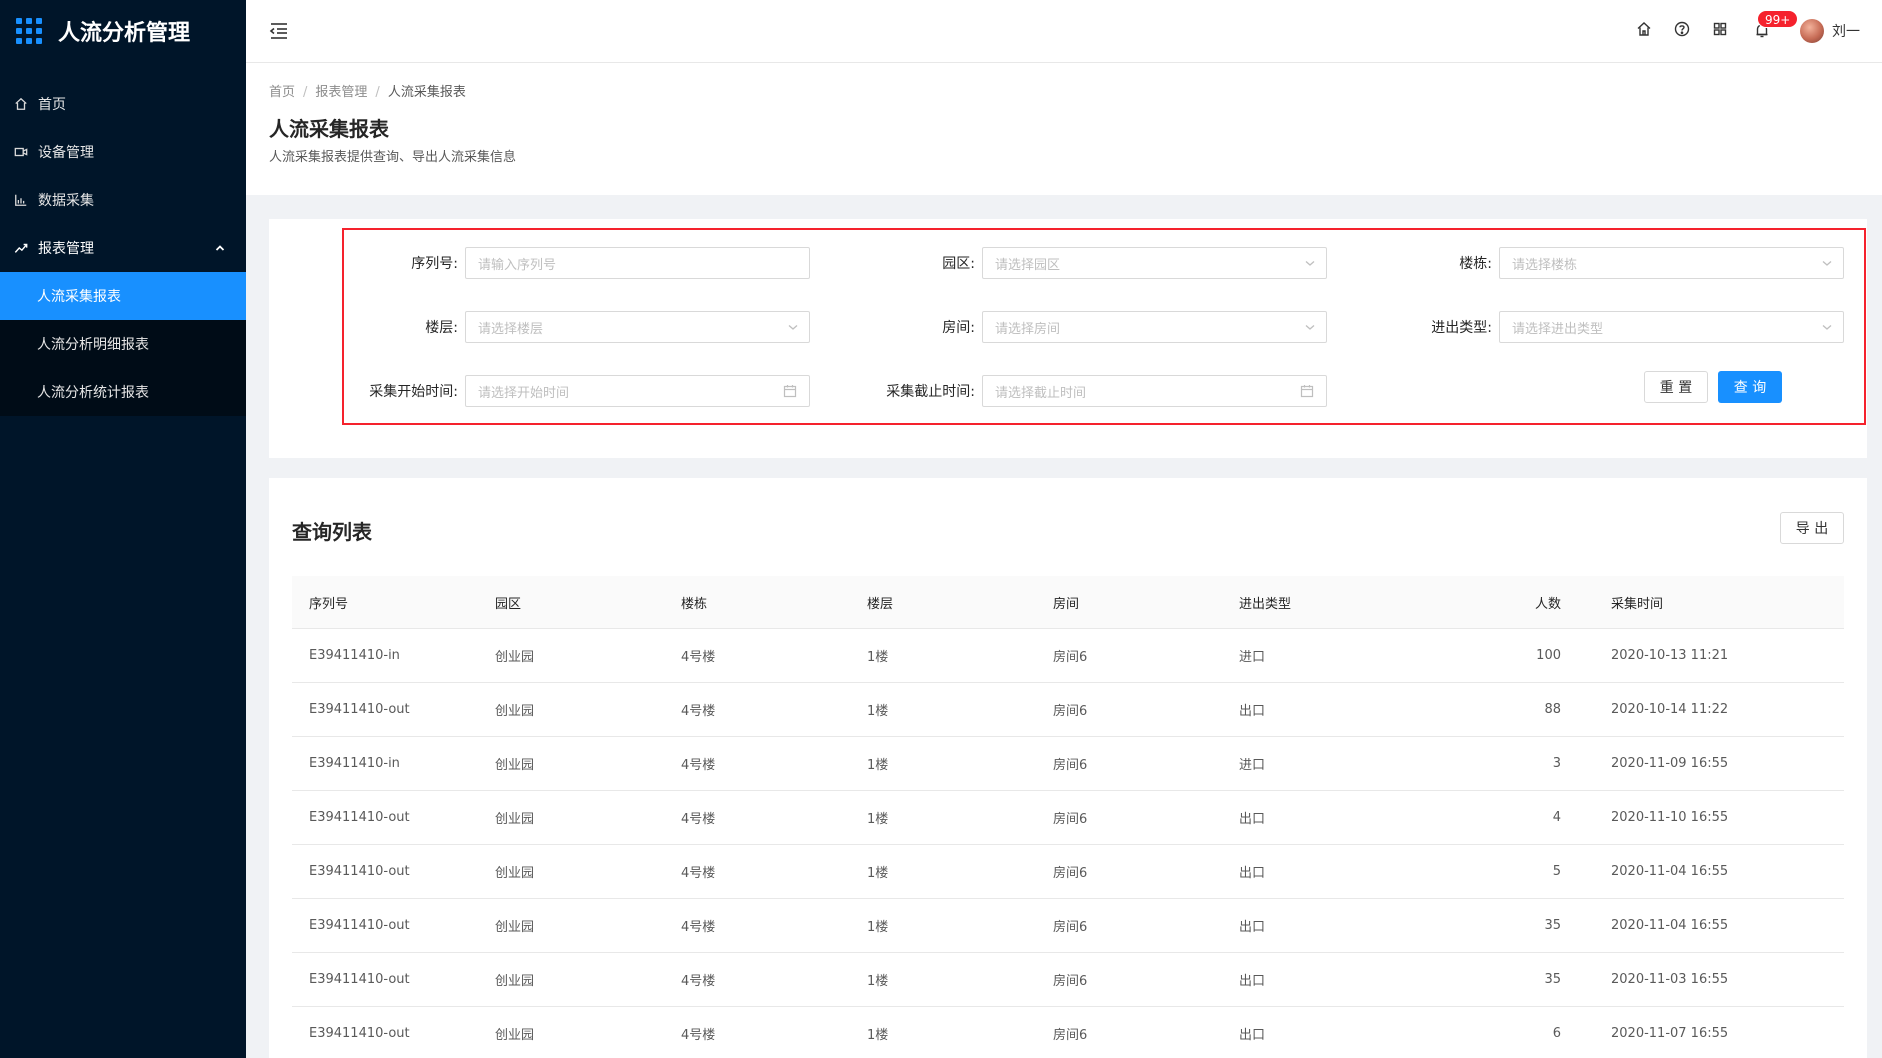  Describe the element at coordinates (1670, 871) in the screenshot. I see `cell-time: 2020-11-04 16:55` at that location.